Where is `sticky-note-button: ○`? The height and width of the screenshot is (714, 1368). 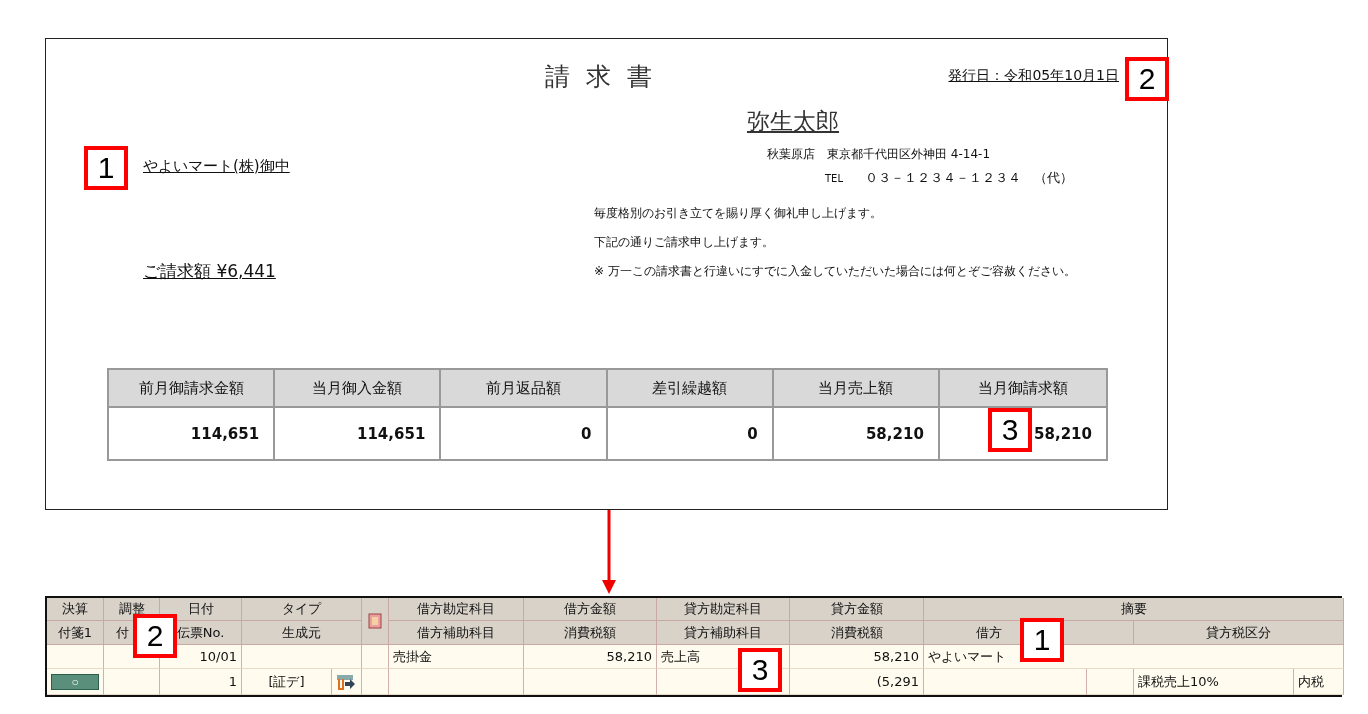 sticky-note-button: ○ is located at coordinates (75, 681).